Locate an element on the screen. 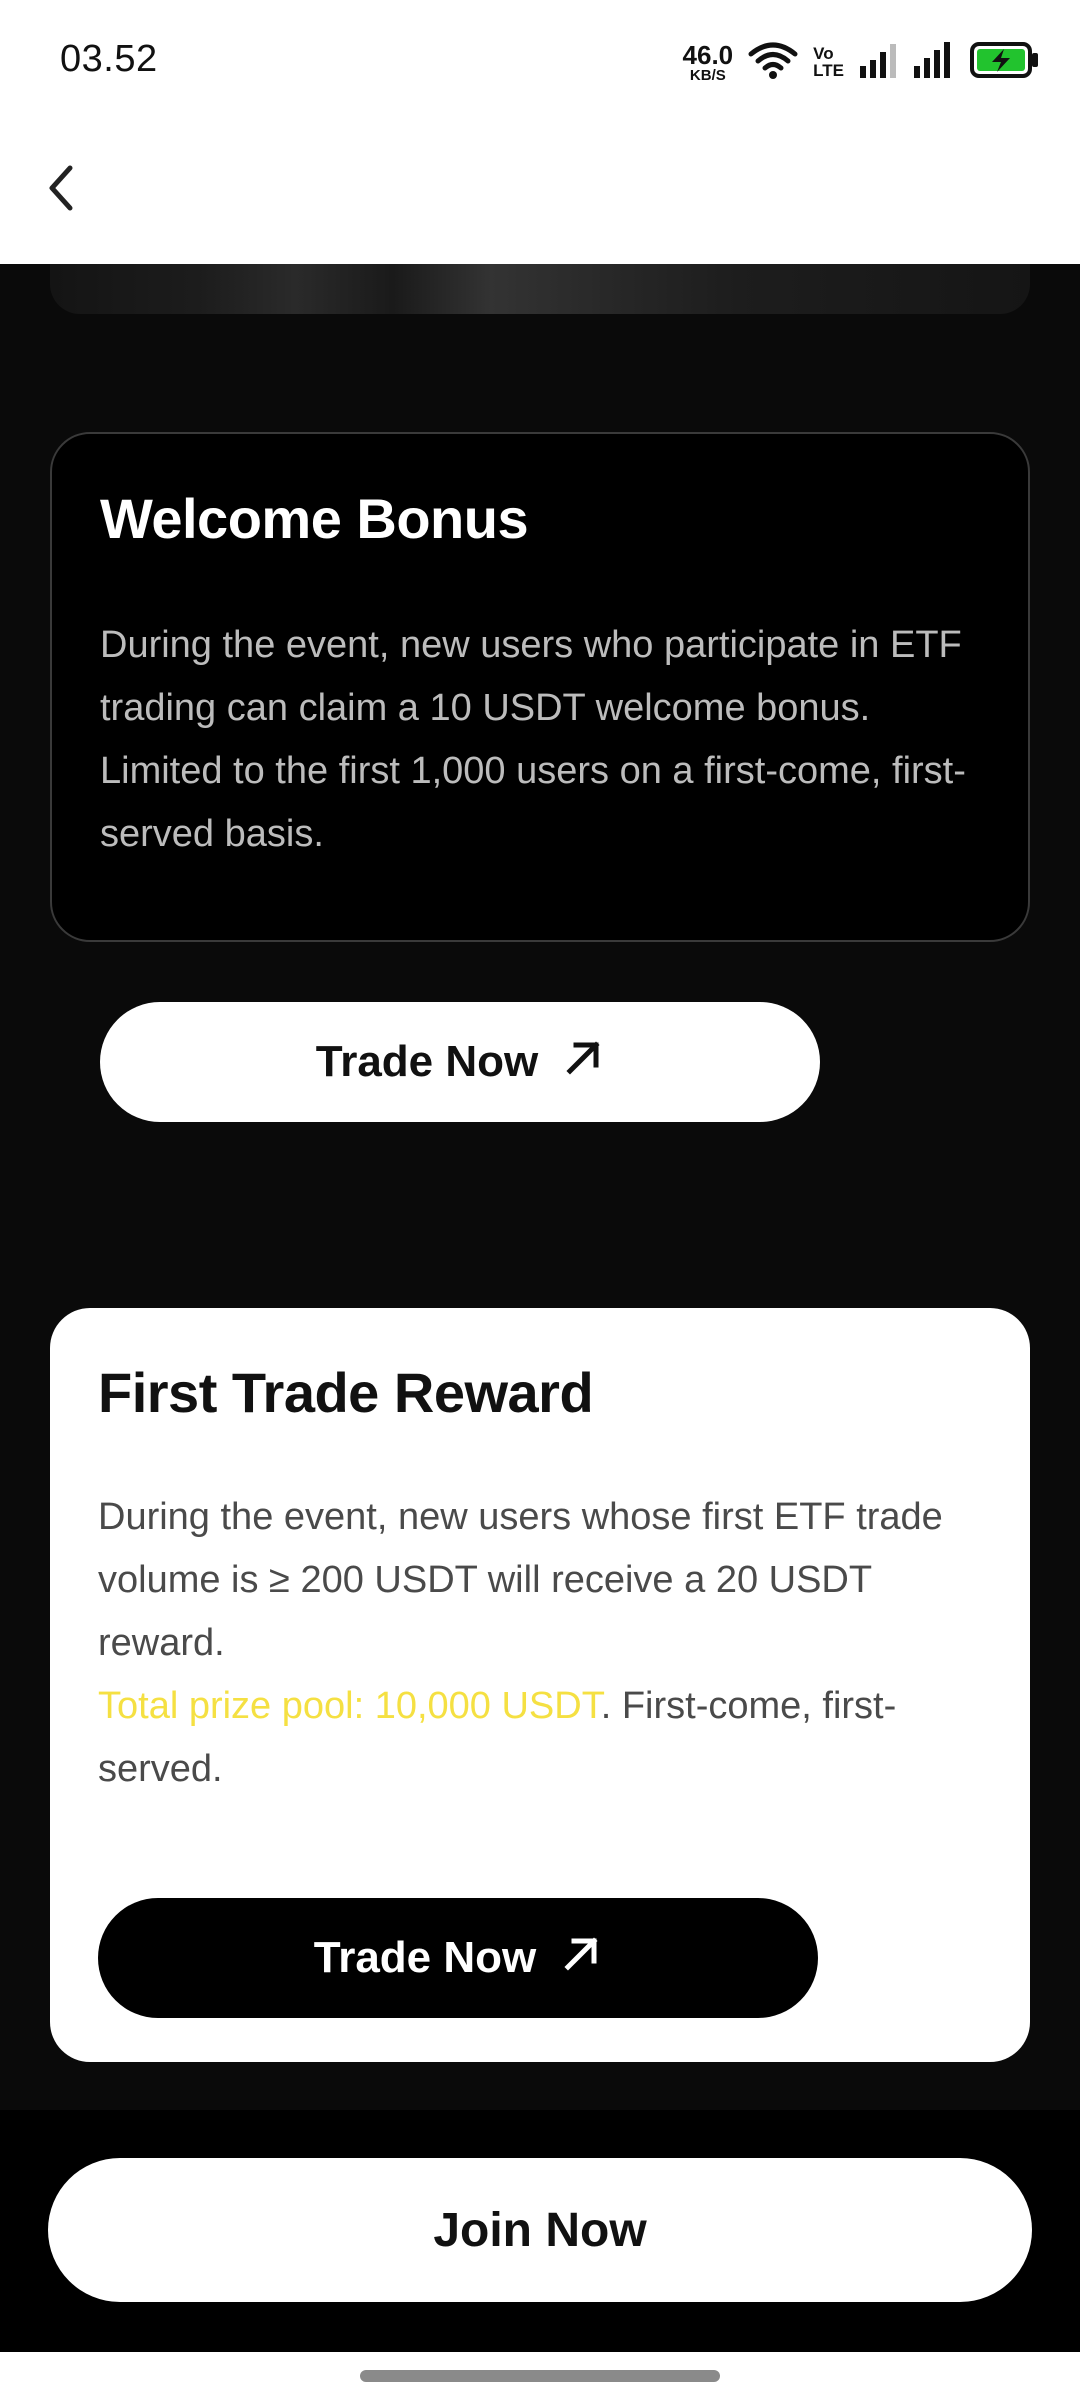 Image resolution: width=1080 pixels, height=2400 pixels. back-button is located at coordinates (62, 190).